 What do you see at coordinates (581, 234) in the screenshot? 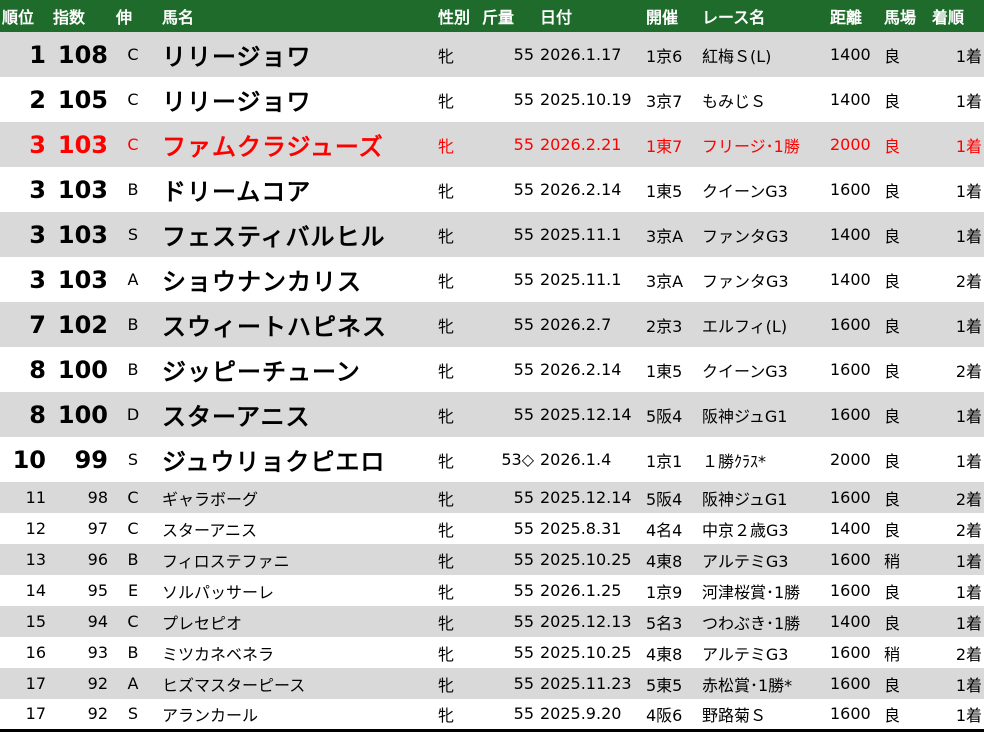
I see `date-cell: 2025.11.1` at bounding box center [581, 234].